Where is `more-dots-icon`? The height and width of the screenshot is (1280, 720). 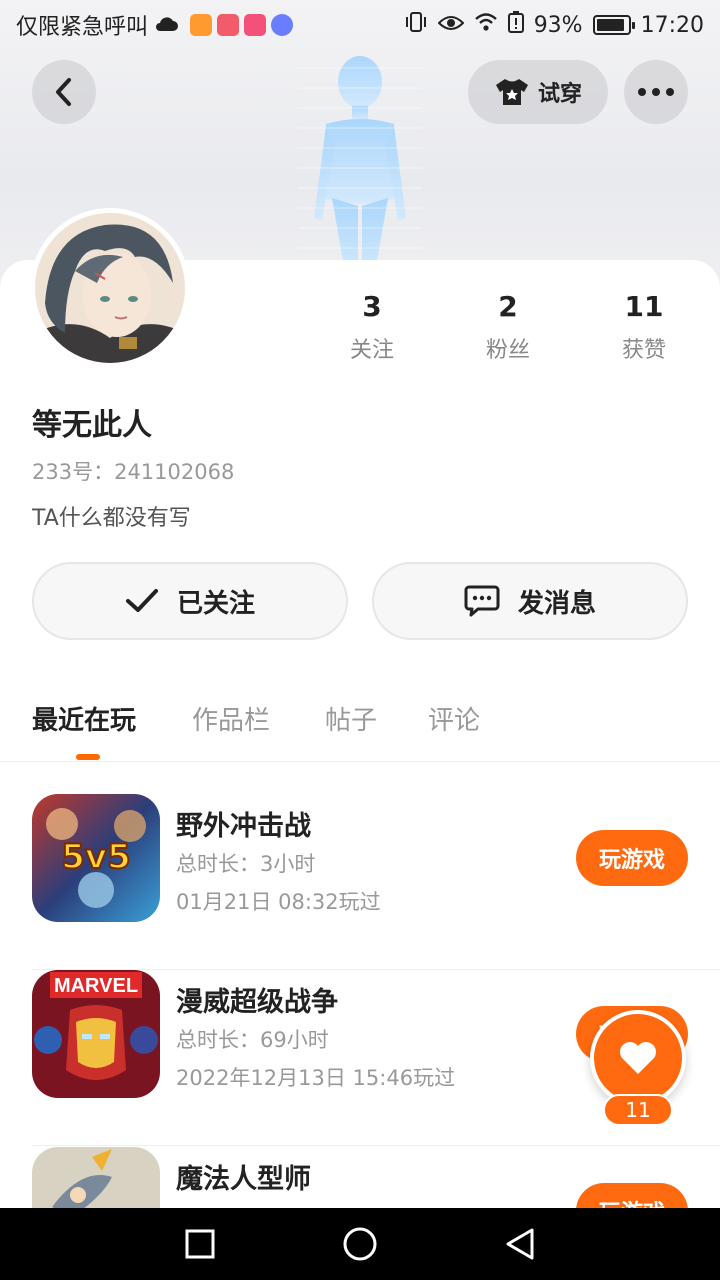 more-dots-icon is located at coordinates (656, 92).